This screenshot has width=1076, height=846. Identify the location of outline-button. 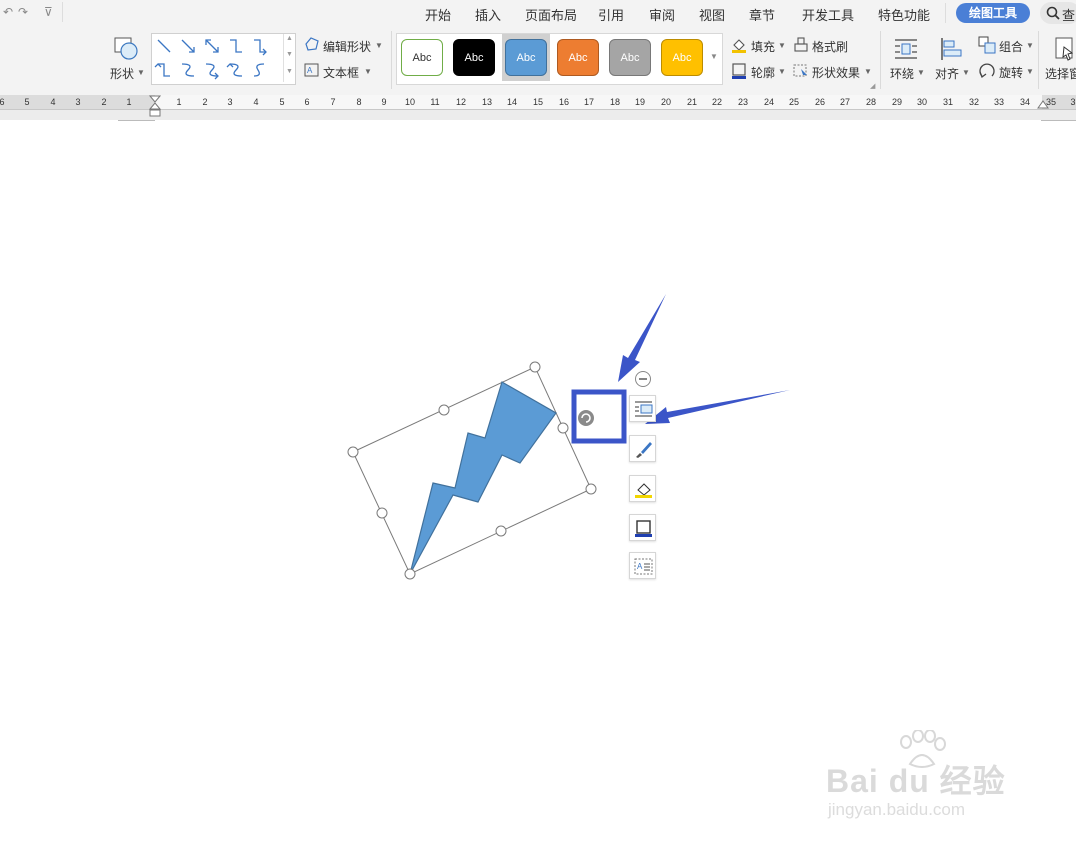
(642, 527).